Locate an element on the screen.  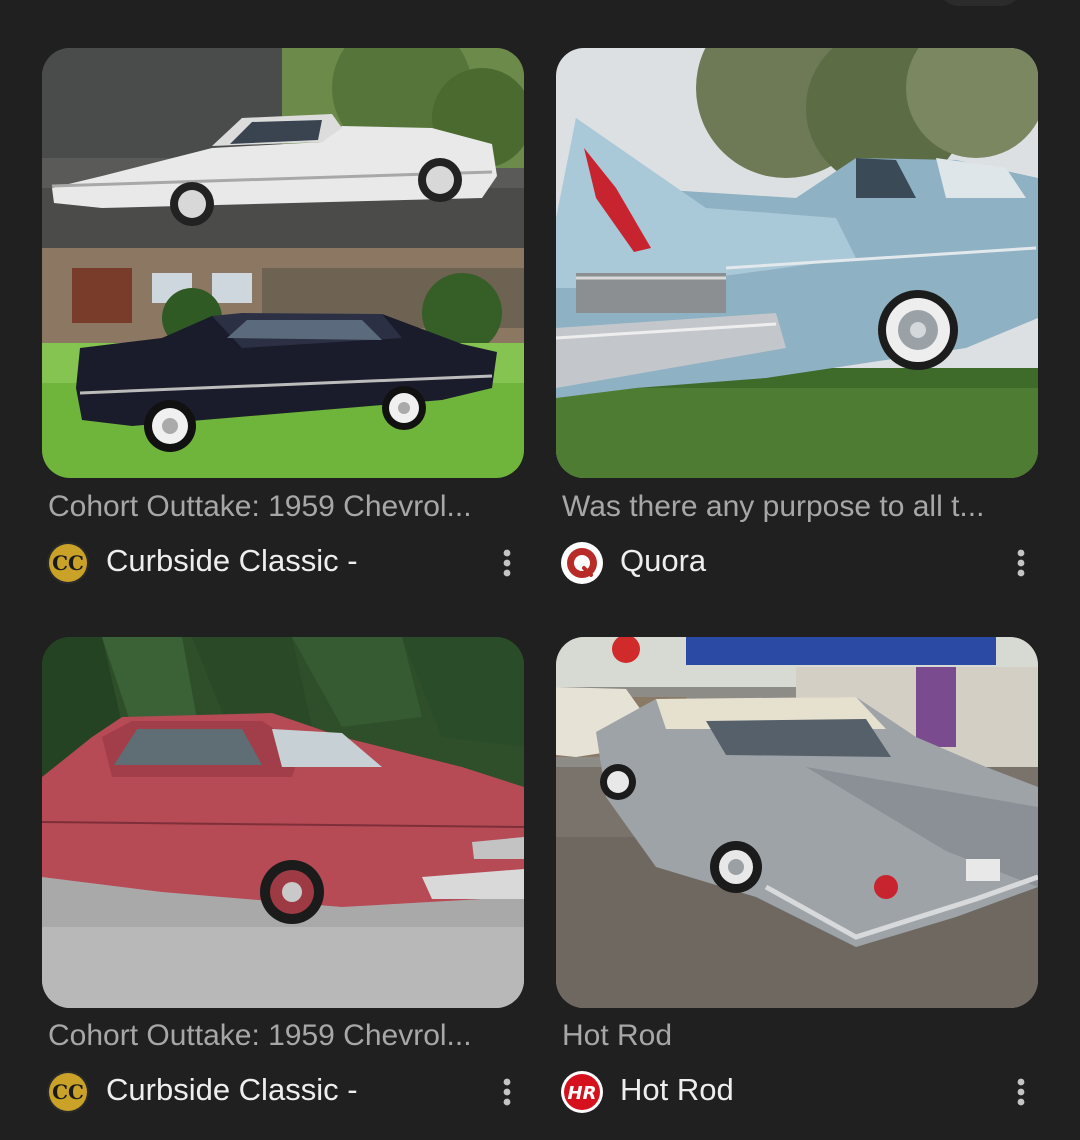
svg-text: HR is located at coordinates (582, 1093).